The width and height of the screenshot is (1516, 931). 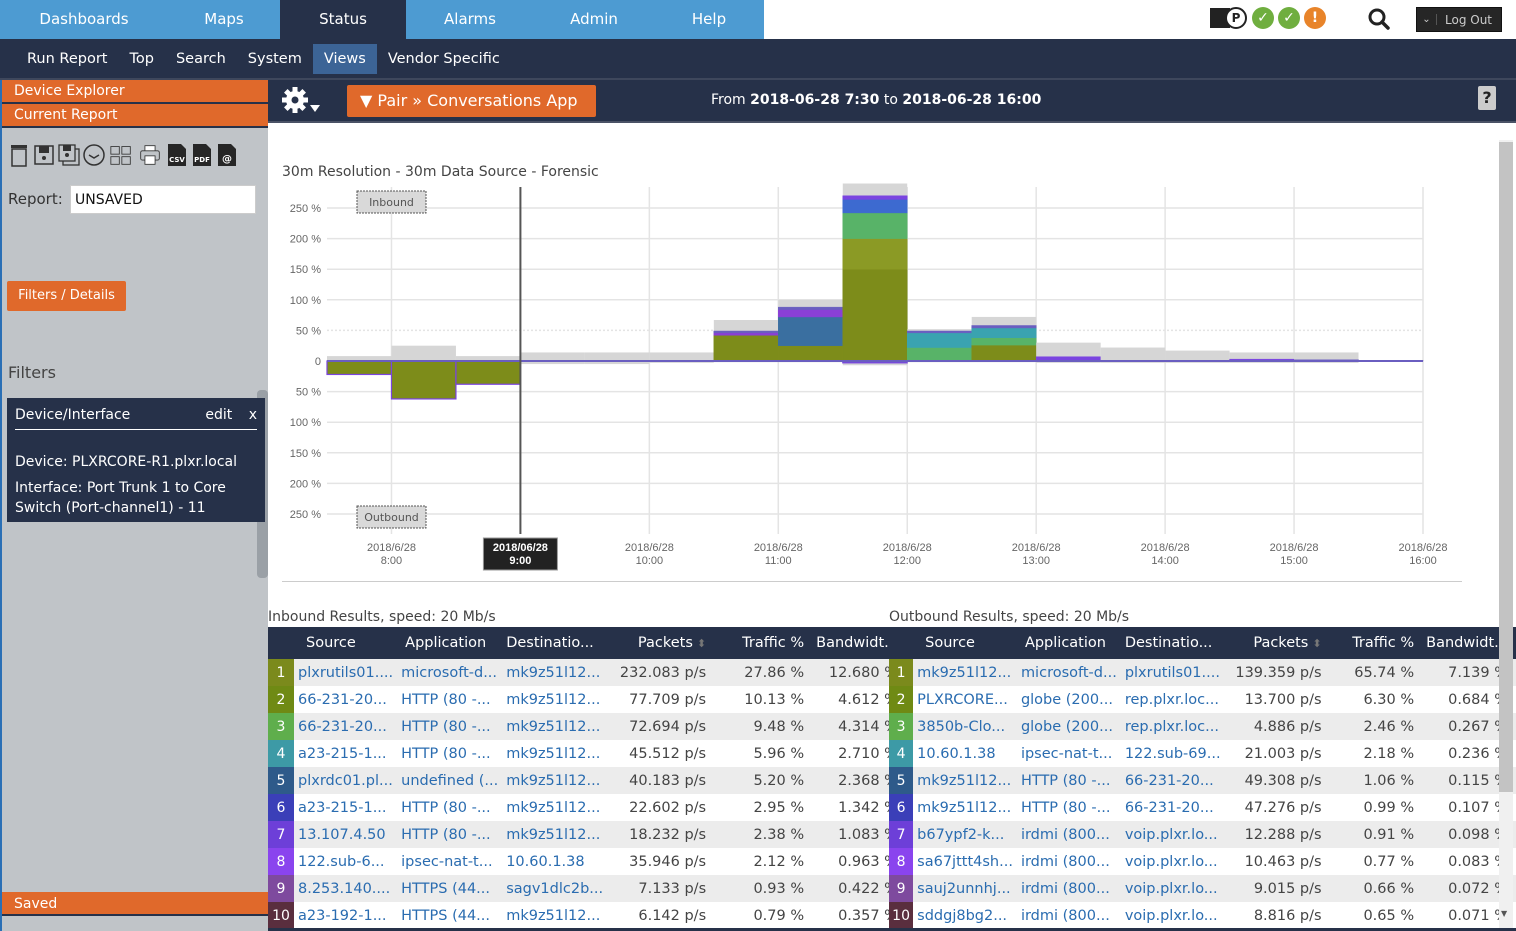 What do you see at coordinates (346, 834) in the screenshot?
I see `cell-source: 13.107.4.50` at bounding box center [346, 834].